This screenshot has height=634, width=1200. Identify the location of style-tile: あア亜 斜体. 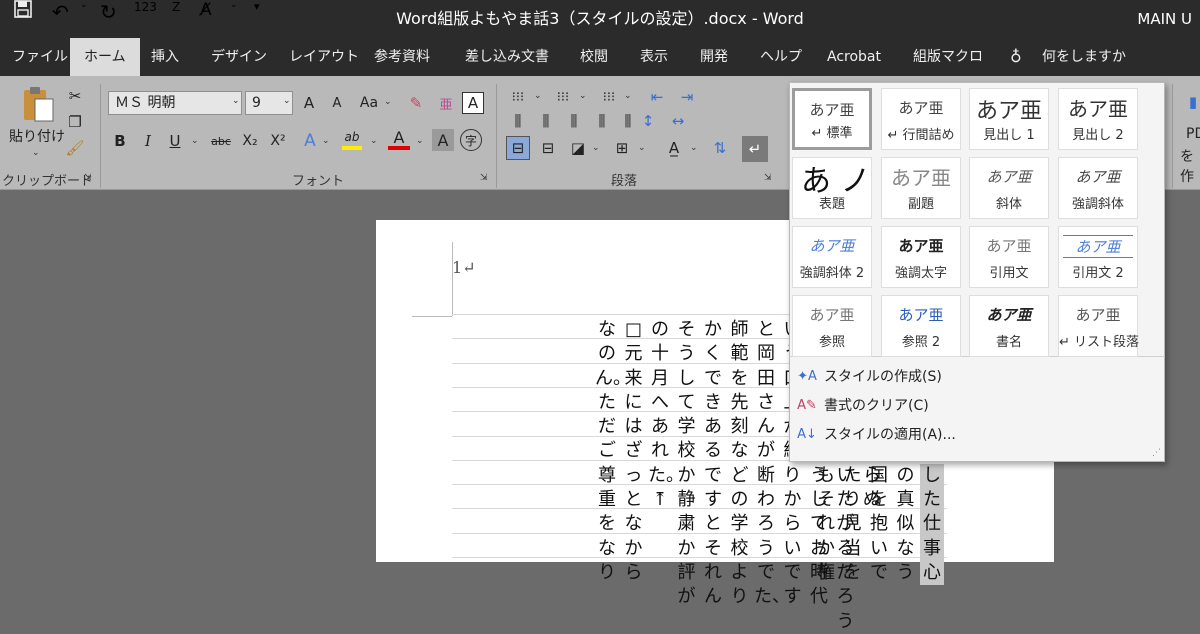
(1009, 188).